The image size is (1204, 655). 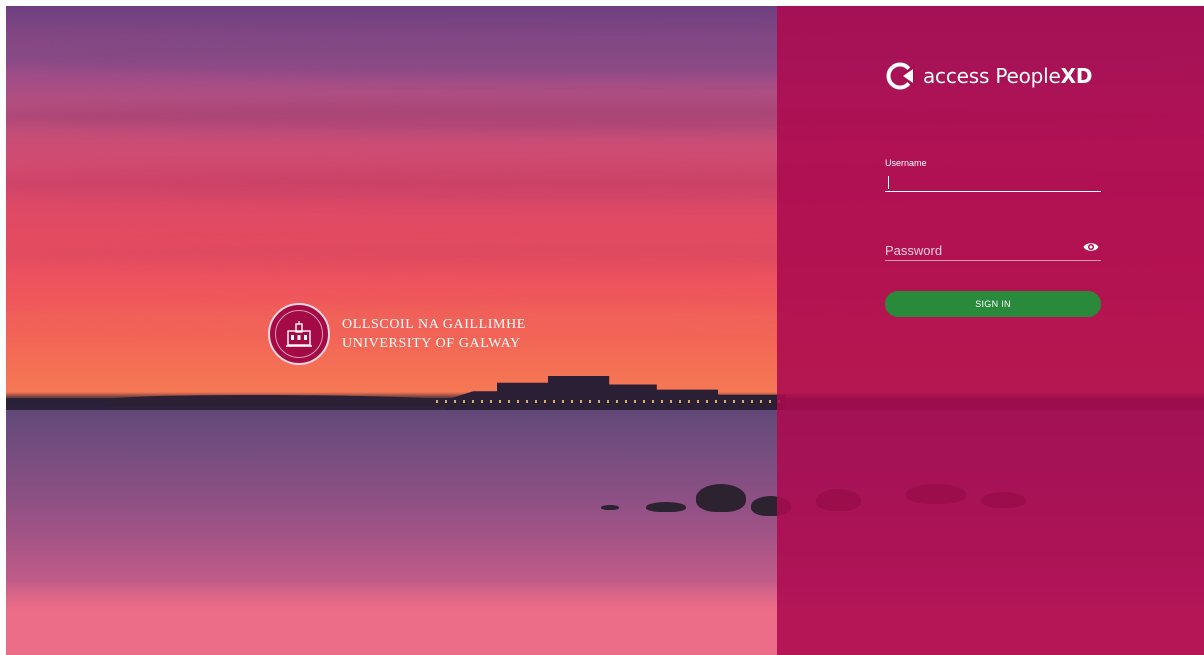 I want to click on logo-word-access: access, so click(x=956, y=76).